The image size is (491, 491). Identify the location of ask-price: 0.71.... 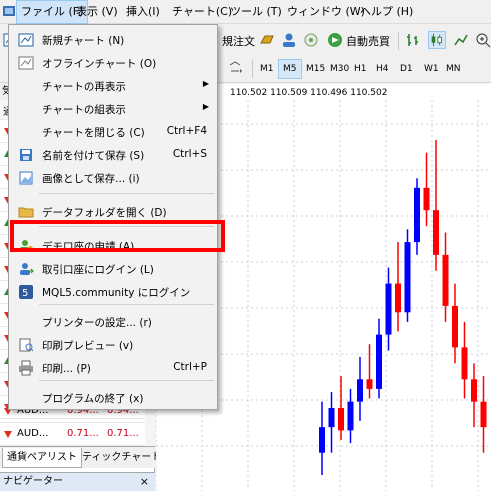
(123, 433).